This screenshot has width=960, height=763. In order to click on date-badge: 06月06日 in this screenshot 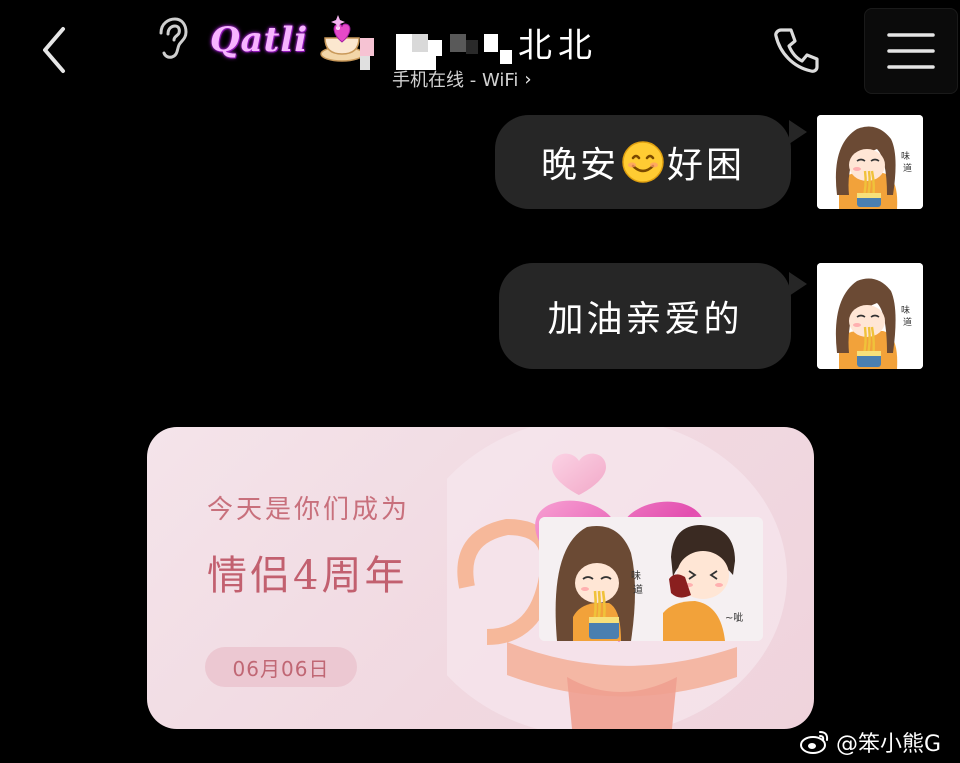, I will do `click(281, 667)`.